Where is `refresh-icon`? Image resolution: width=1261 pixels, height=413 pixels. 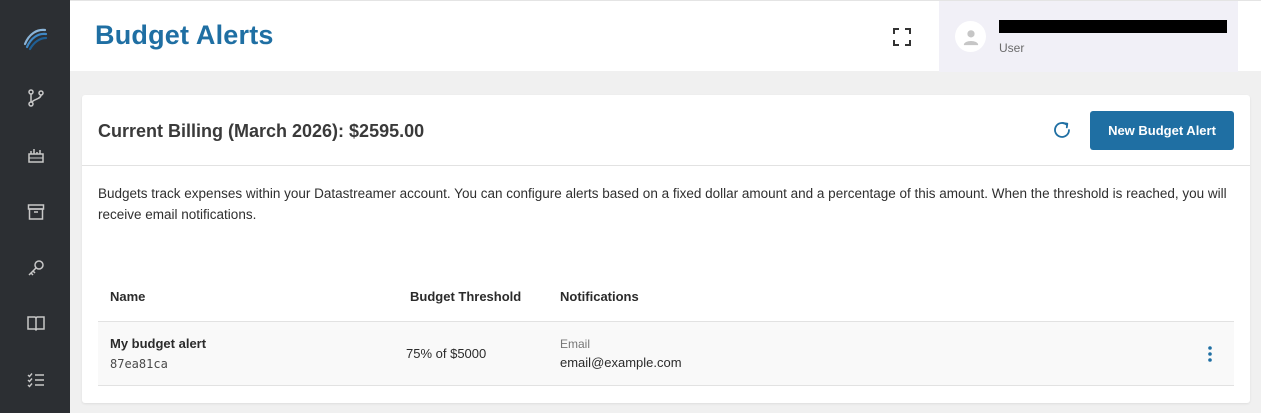
refresh-icon is located at coordinates (1062, 130).